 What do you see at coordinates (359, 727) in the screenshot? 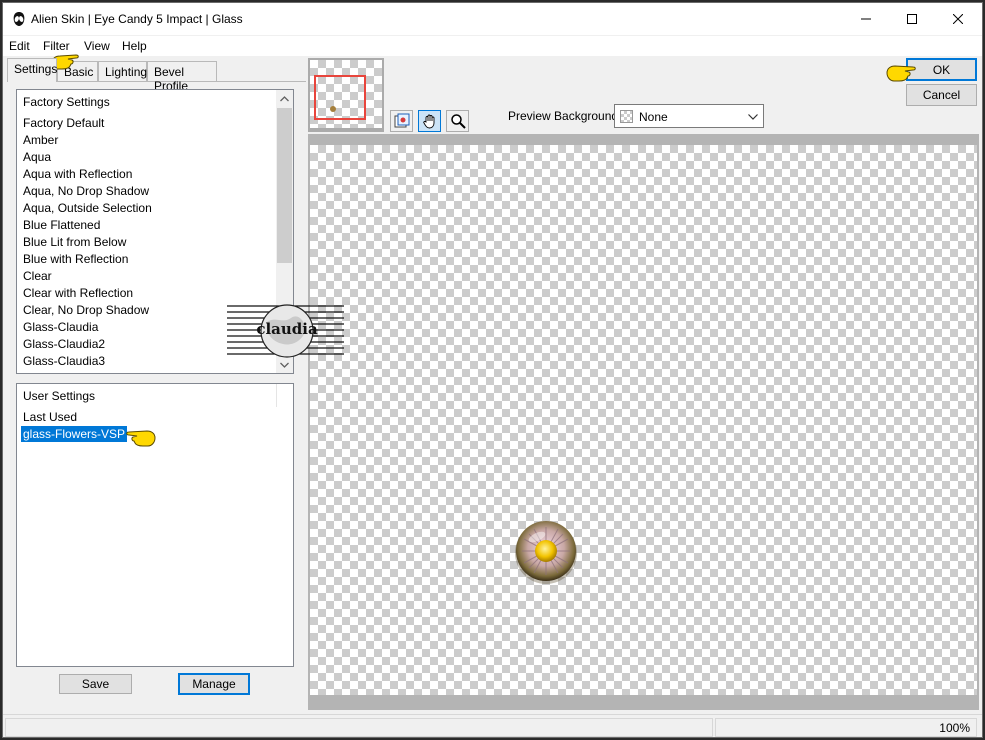
I see `status-message` at bounding box center [359, 727].